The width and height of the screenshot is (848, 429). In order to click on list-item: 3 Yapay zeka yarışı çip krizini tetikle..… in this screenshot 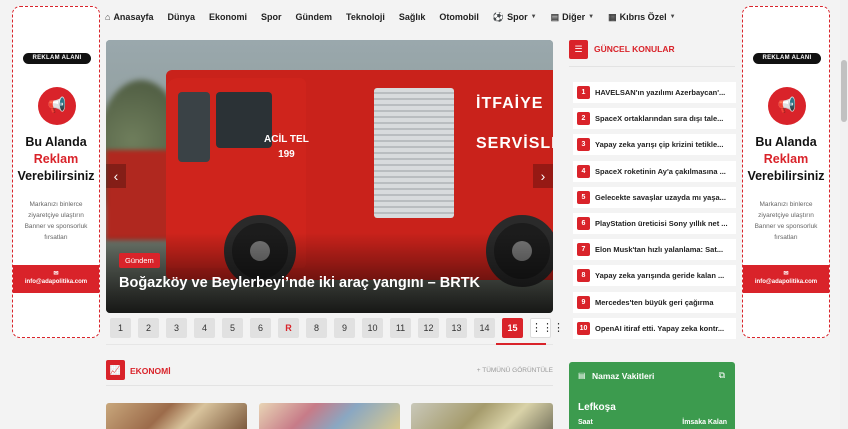, I will do `click(654, 145)`.